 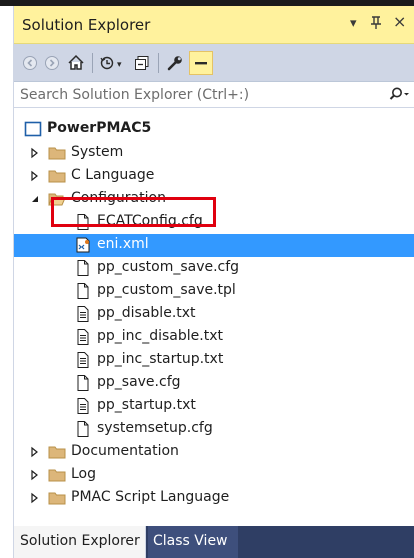 What do you see at coordinates (190, 541) in the screenshot?
I see `tab-label: Class View` at bounding box center [190, 541].